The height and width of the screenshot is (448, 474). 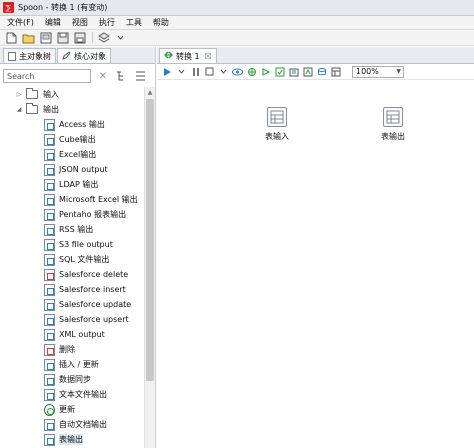 What do you see at coordinates (90, 56) in the screenshot?
I see `tab-label: 核心对象` at bounding box center [90, 56].